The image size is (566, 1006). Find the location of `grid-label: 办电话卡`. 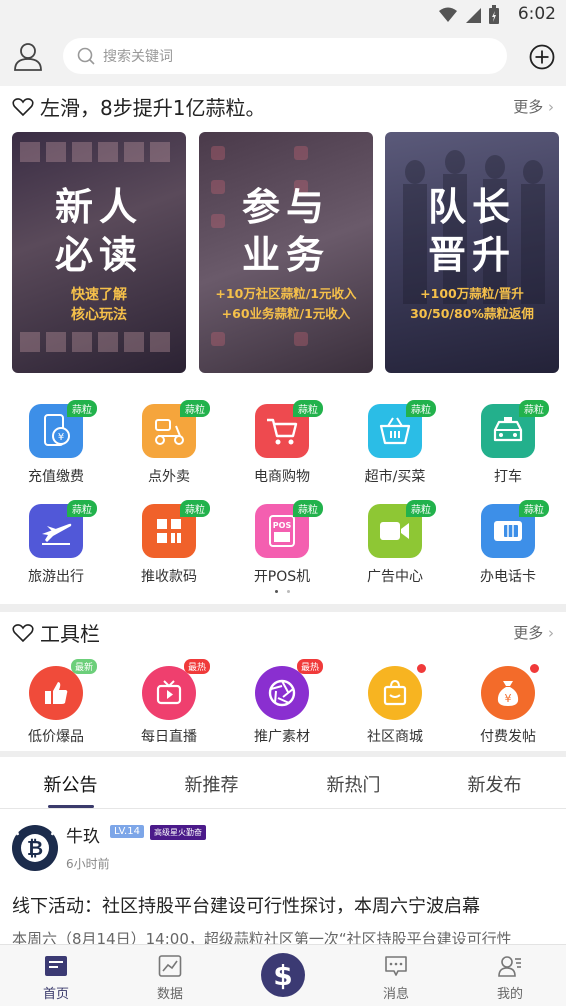

grid-label: 办电话卡 is located at coordinates (508, 577).